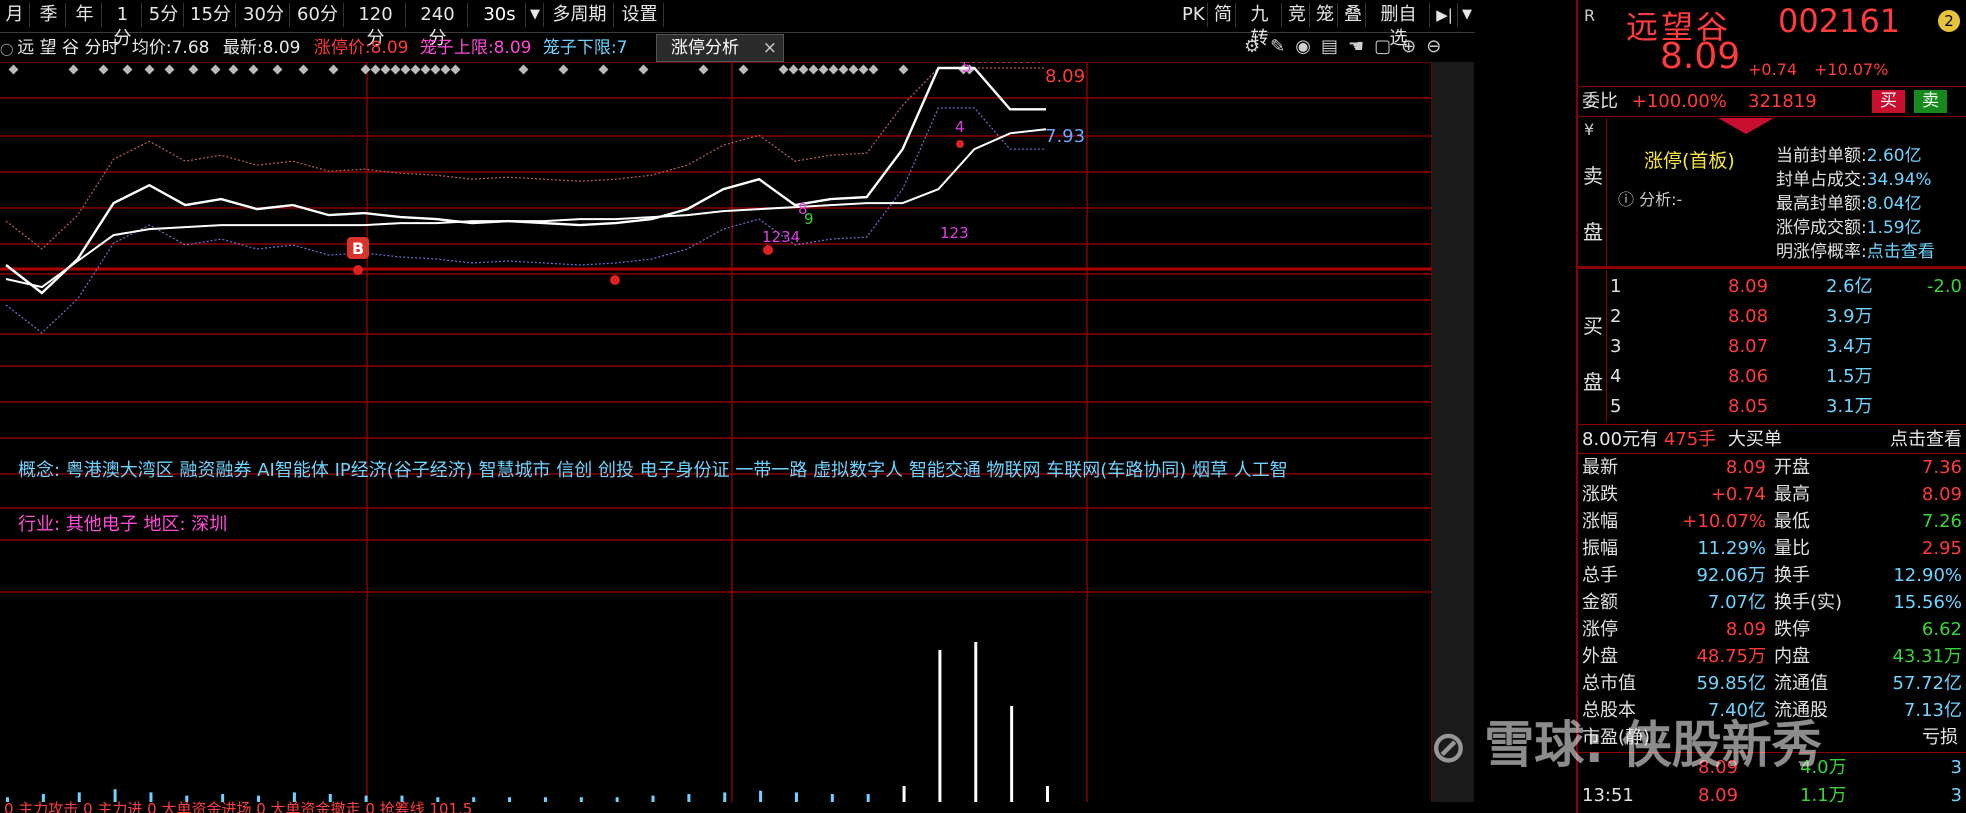  Describe the element at coordinates (164, 15) in the screenshot. I see `period-5min: 5分` at that location.